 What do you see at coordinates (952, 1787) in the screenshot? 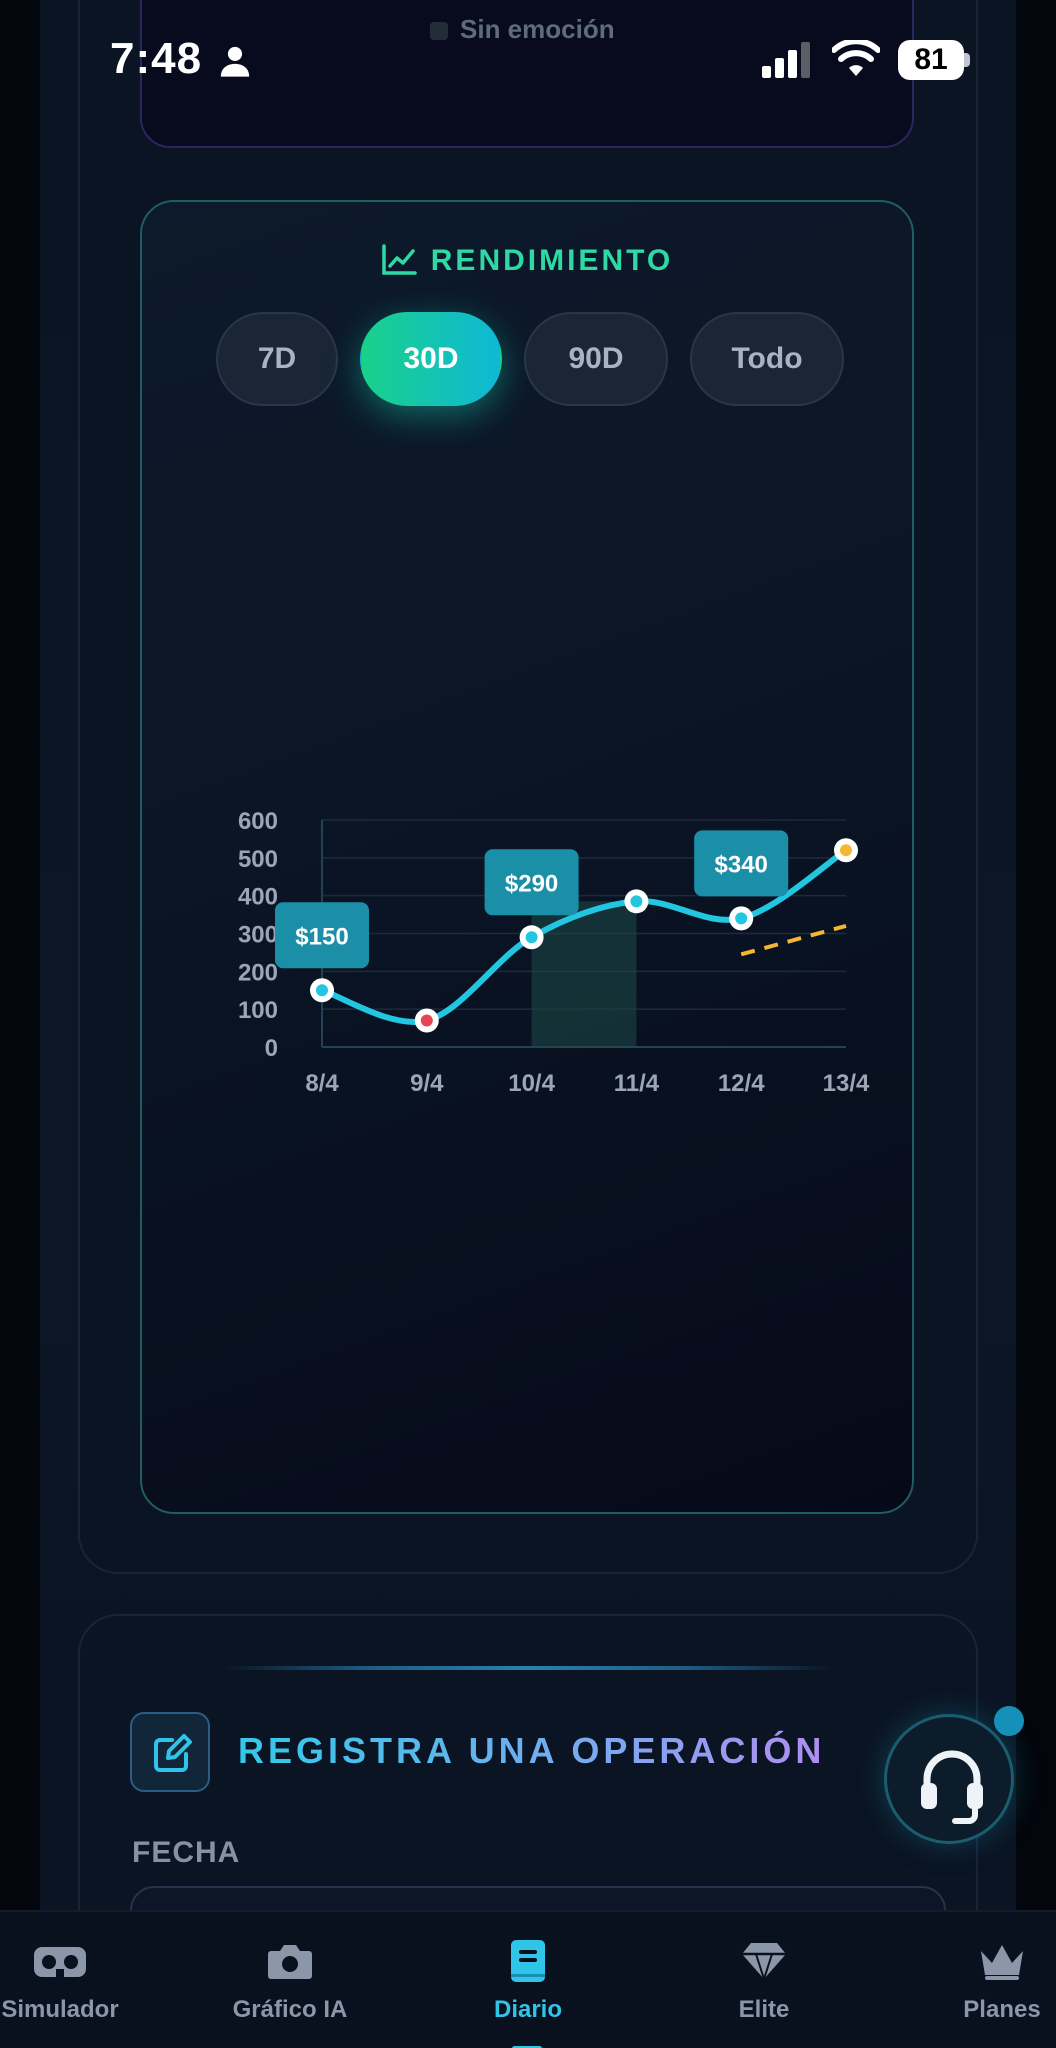
I see `headset-icon` at bounding box center [952, 1787].